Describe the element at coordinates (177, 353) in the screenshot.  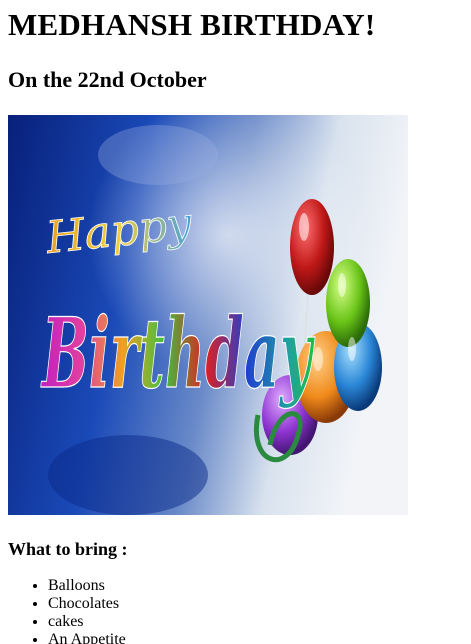
I see `banner-birthday-text: Birthday` at that location.